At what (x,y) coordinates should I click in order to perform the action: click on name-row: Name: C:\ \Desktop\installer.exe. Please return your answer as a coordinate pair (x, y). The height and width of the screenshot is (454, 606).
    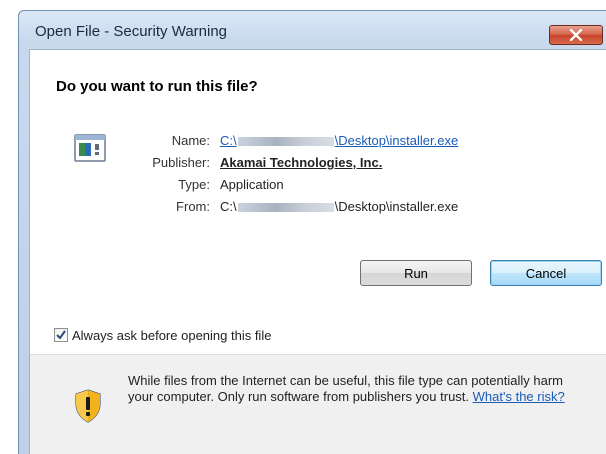
    Looking at the image, I should click on (357, 141).